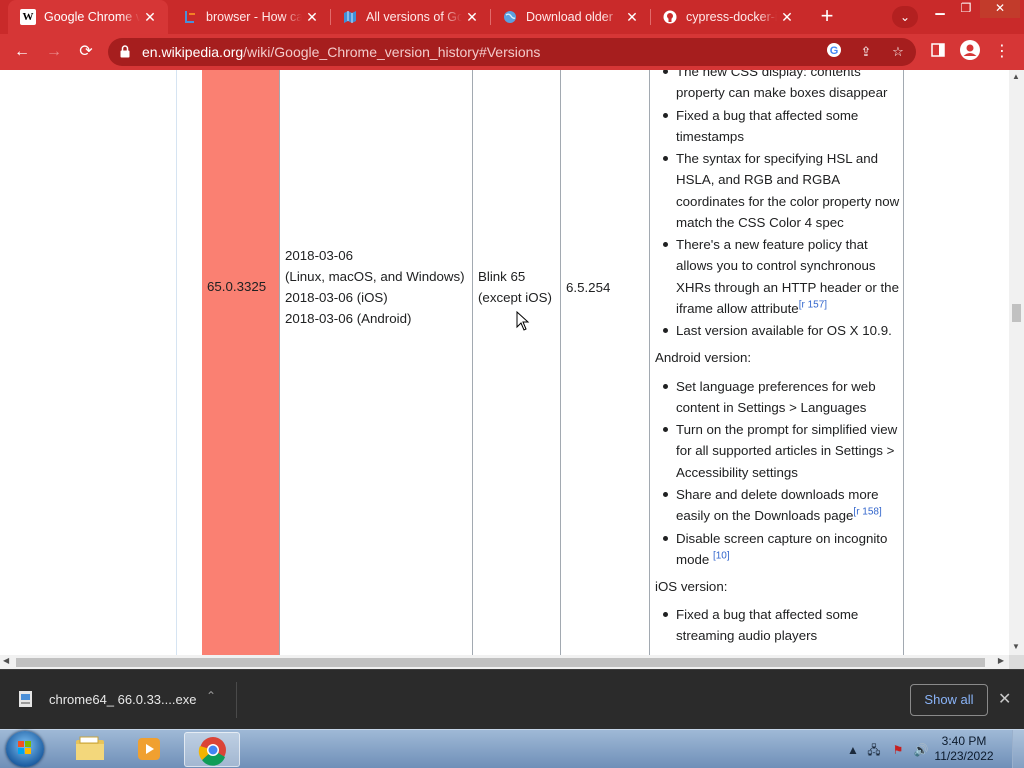 The width and height of the screenshot is (1024, 768). Describe the element at coordinates (966, 9) in the screenshot. I see `restore-button: ❐` at that location.